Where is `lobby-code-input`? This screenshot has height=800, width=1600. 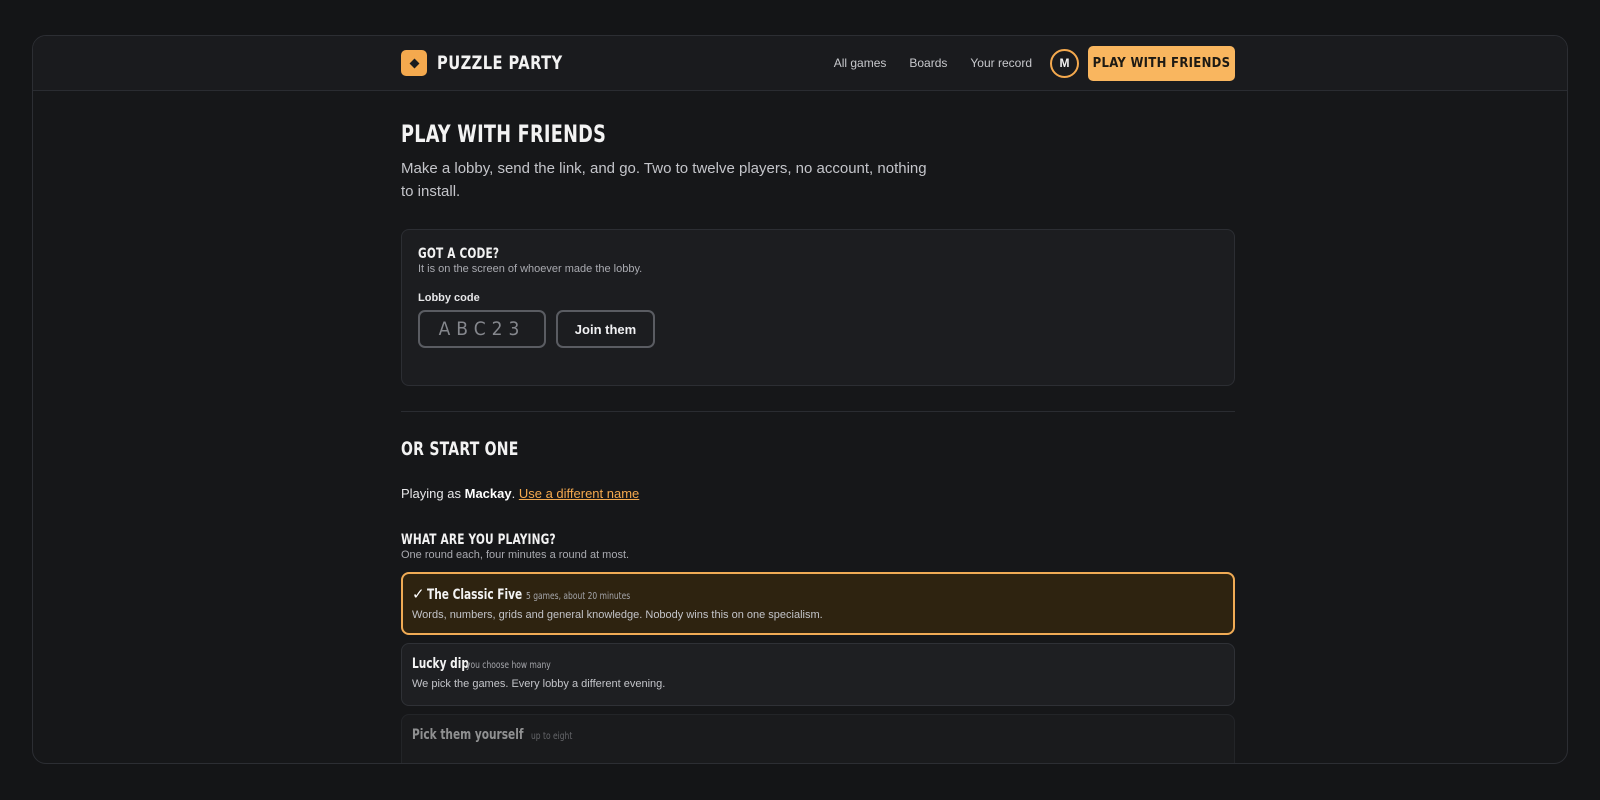
lobby-code-input is located at coordinates (482, 329).